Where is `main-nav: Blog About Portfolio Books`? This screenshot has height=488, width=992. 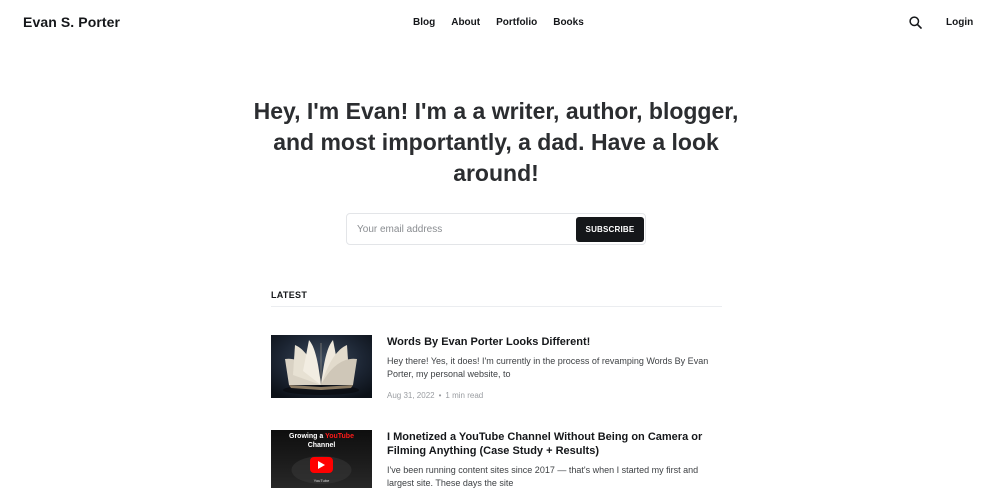 main-nav: Blog About Portfolio Books is located at coordinates (498, 22).